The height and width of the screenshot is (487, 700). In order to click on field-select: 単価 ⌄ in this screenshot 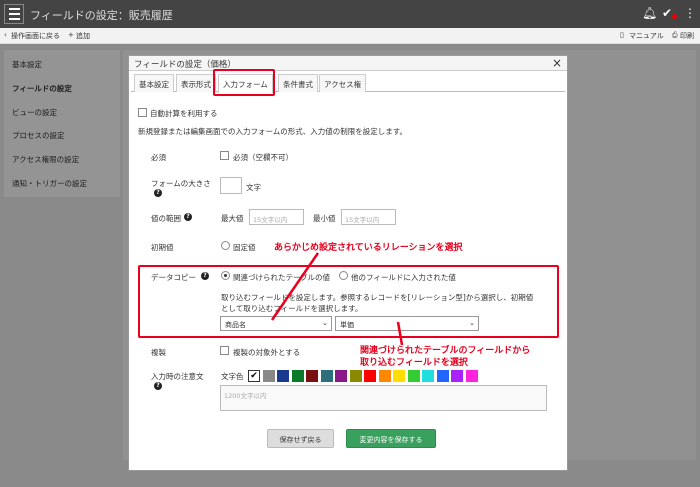, I will do `click(407, 323)`.